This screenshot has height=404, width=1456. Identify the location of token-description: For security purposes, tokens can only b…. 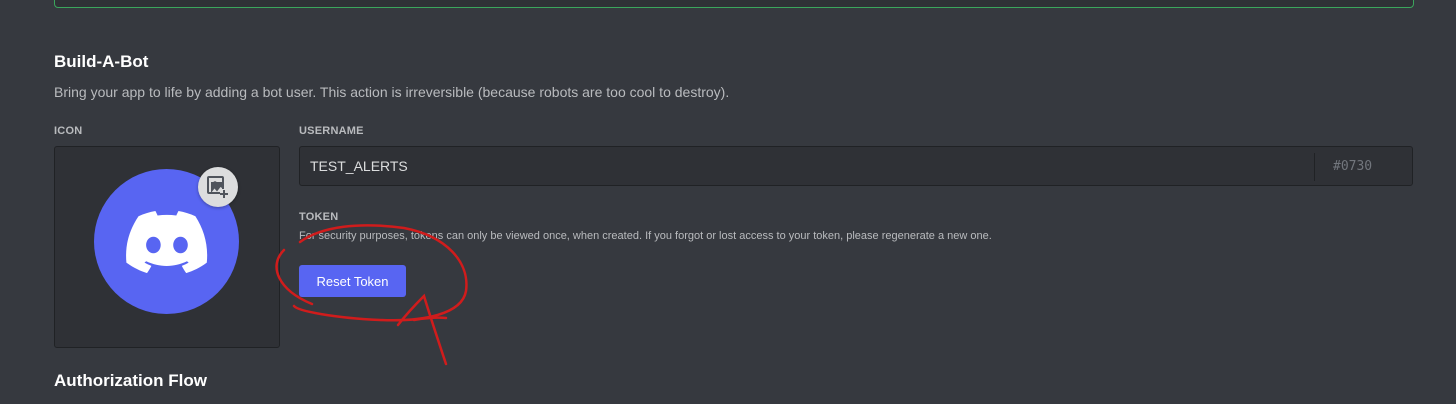
(645, 236).